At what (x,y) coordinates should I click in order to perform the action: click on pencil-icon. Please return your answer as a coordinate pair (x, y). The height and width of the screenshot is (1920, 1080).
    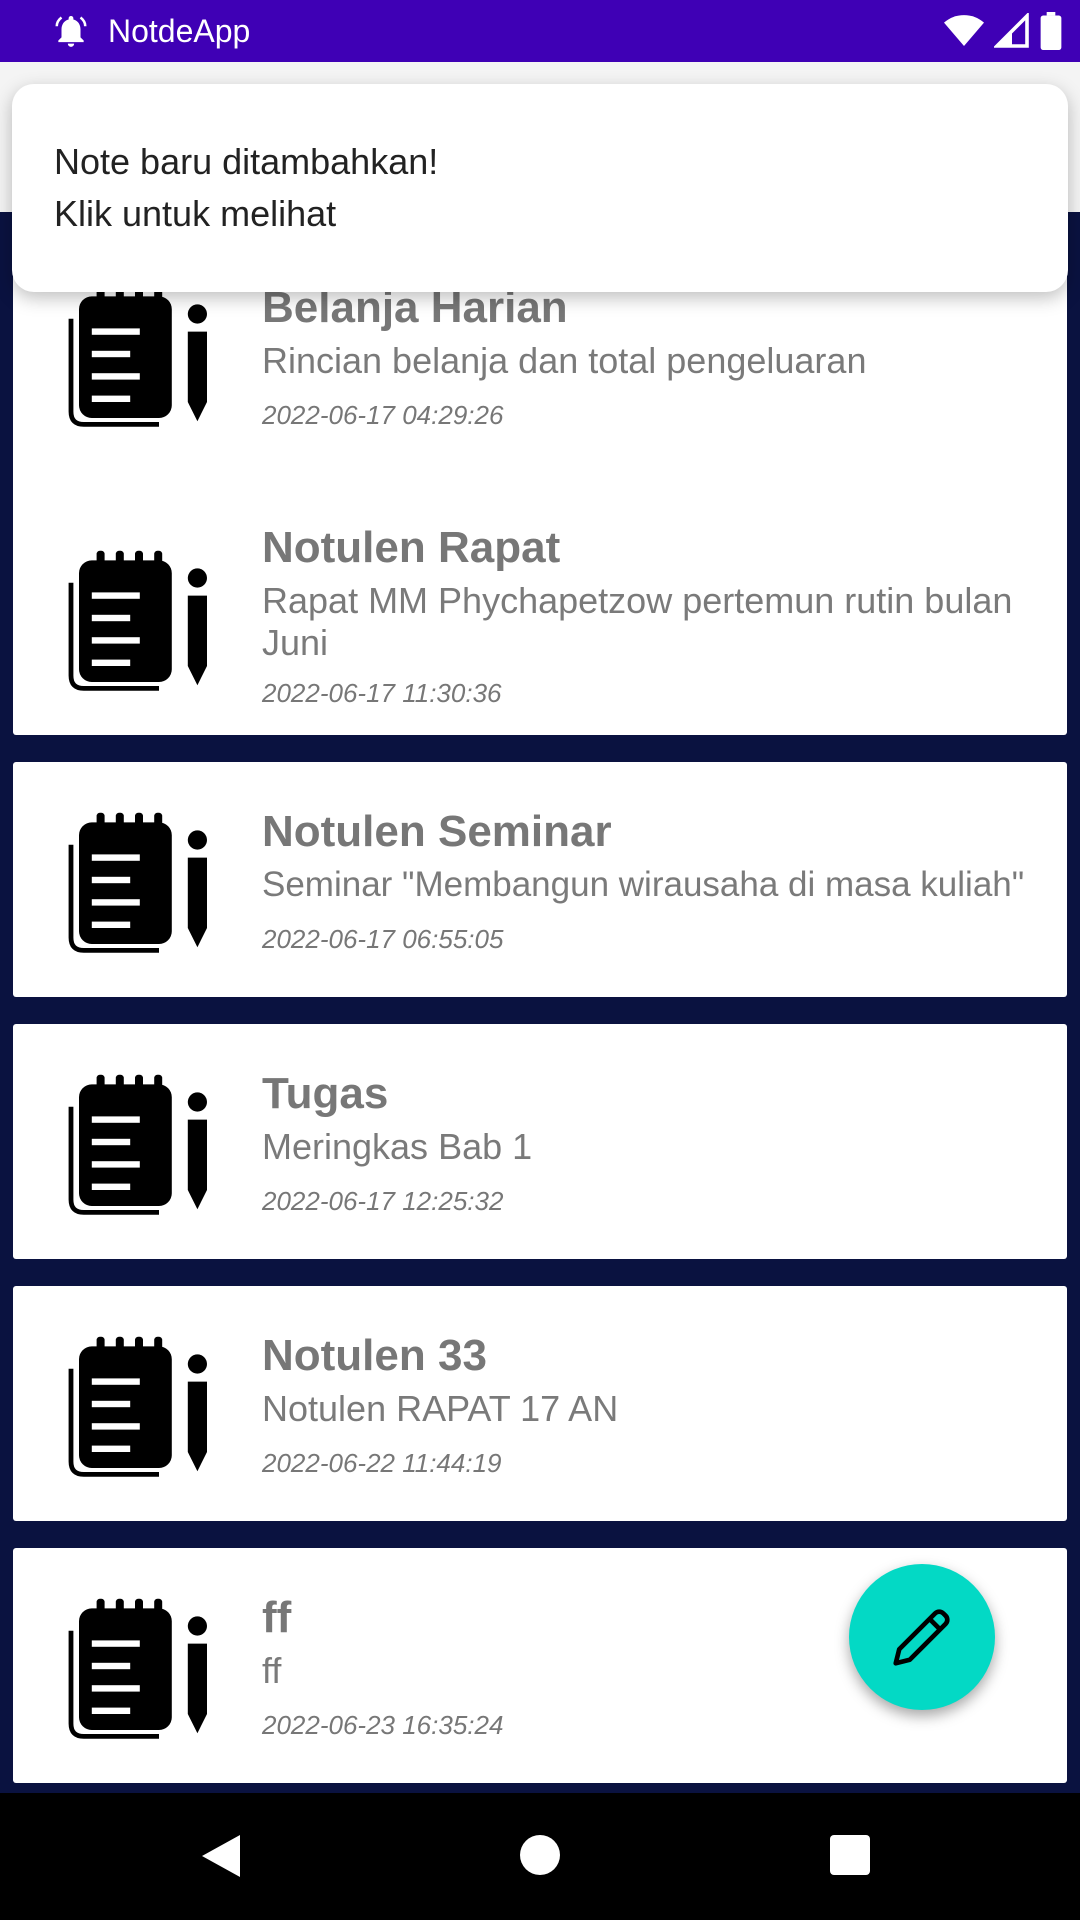
    Looking at the image, I should click on (921, 1637).